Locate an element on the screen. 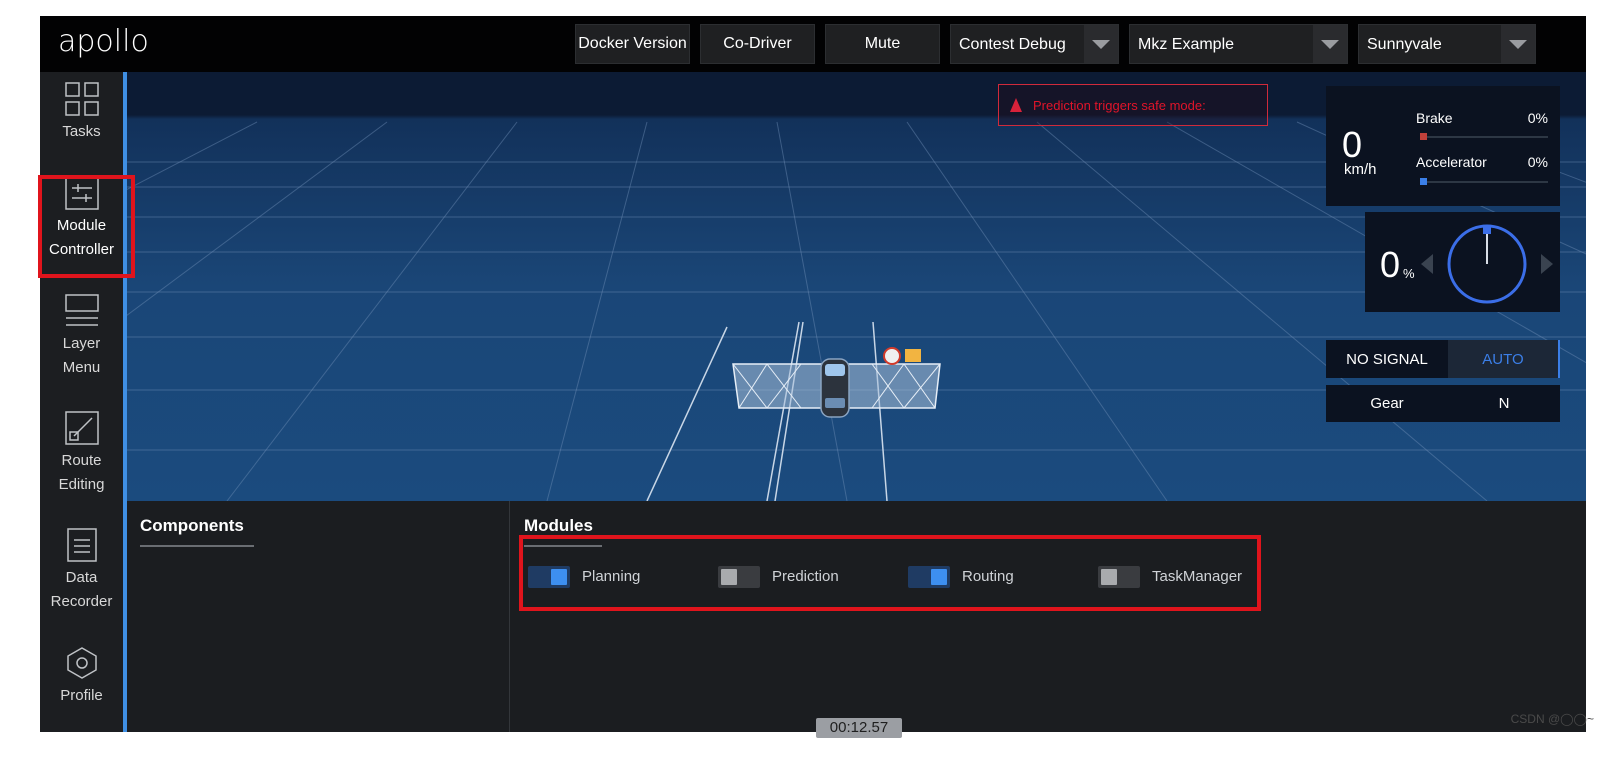 The width and height of the screenshot is (1612, 759). driving-mode: AUTO is located at coordinates (1504, 359).